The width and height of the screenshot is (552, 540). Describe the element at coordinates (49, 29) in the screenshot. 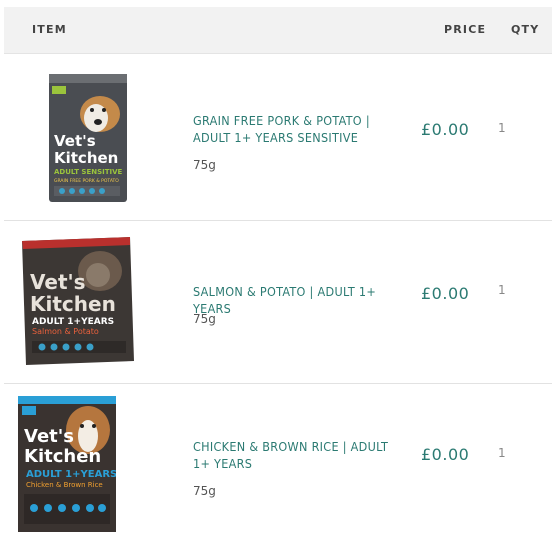

I see `header-item: ITEM` at that location.